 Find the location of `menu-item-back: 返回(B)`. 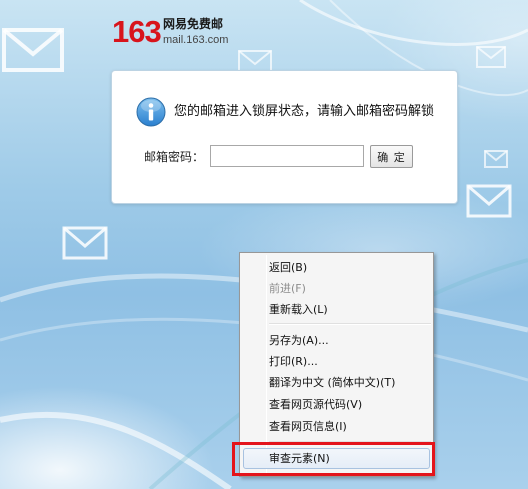

menu-item-back: 返回(B) is located at coordinates (336, 267).